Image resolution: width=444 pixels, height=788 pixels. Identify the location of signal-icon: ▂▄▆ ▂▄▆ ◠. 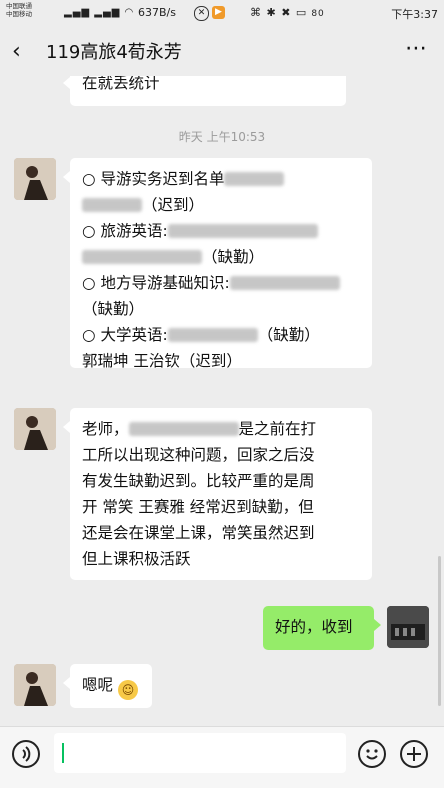
(99, 12).